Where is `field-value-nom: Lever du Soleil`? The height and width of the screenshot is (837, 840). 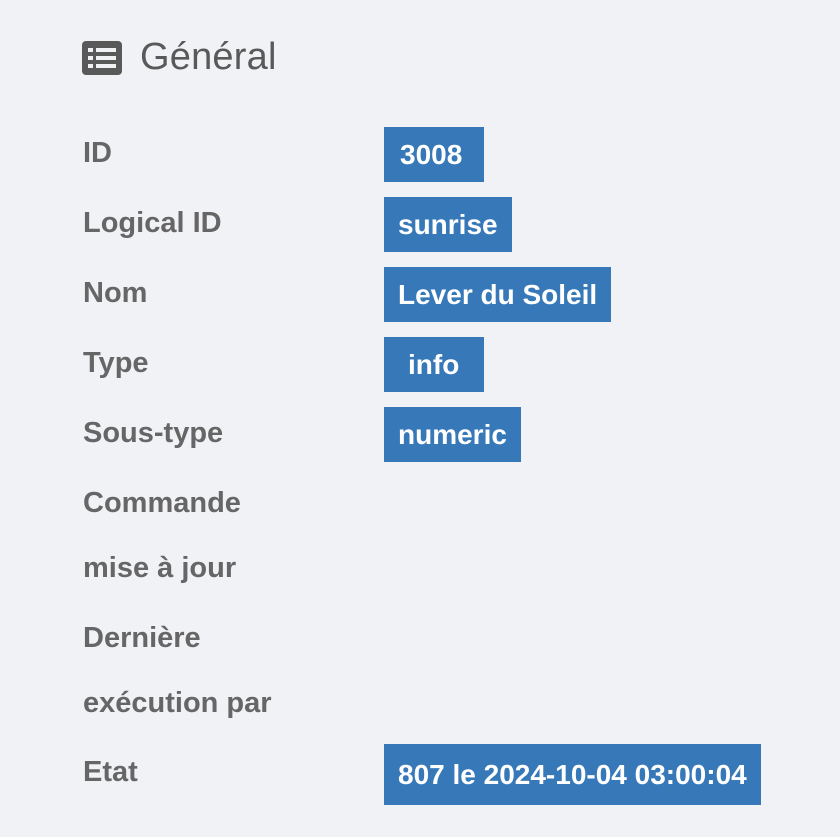
field-value-nom: Lever du Soleil is located at coordinates (498, 294).